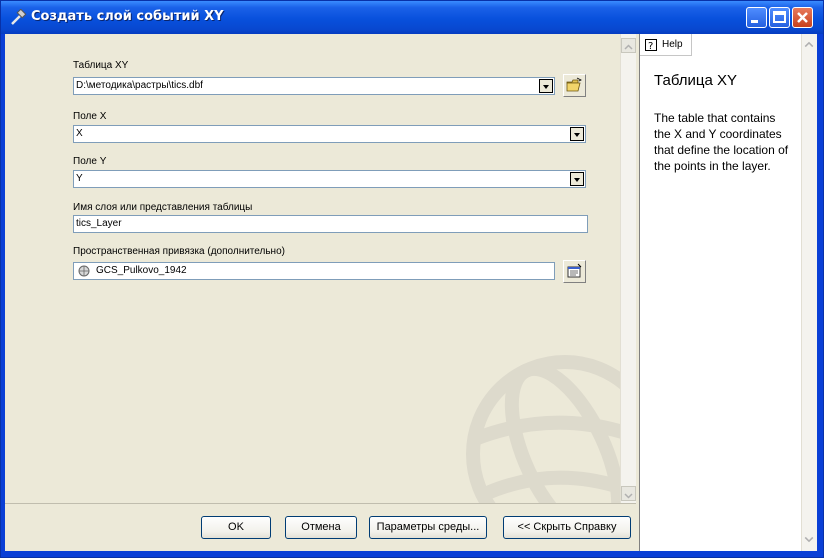  I want to click on layer-name-value: tics_Layer, so click(99, 223).